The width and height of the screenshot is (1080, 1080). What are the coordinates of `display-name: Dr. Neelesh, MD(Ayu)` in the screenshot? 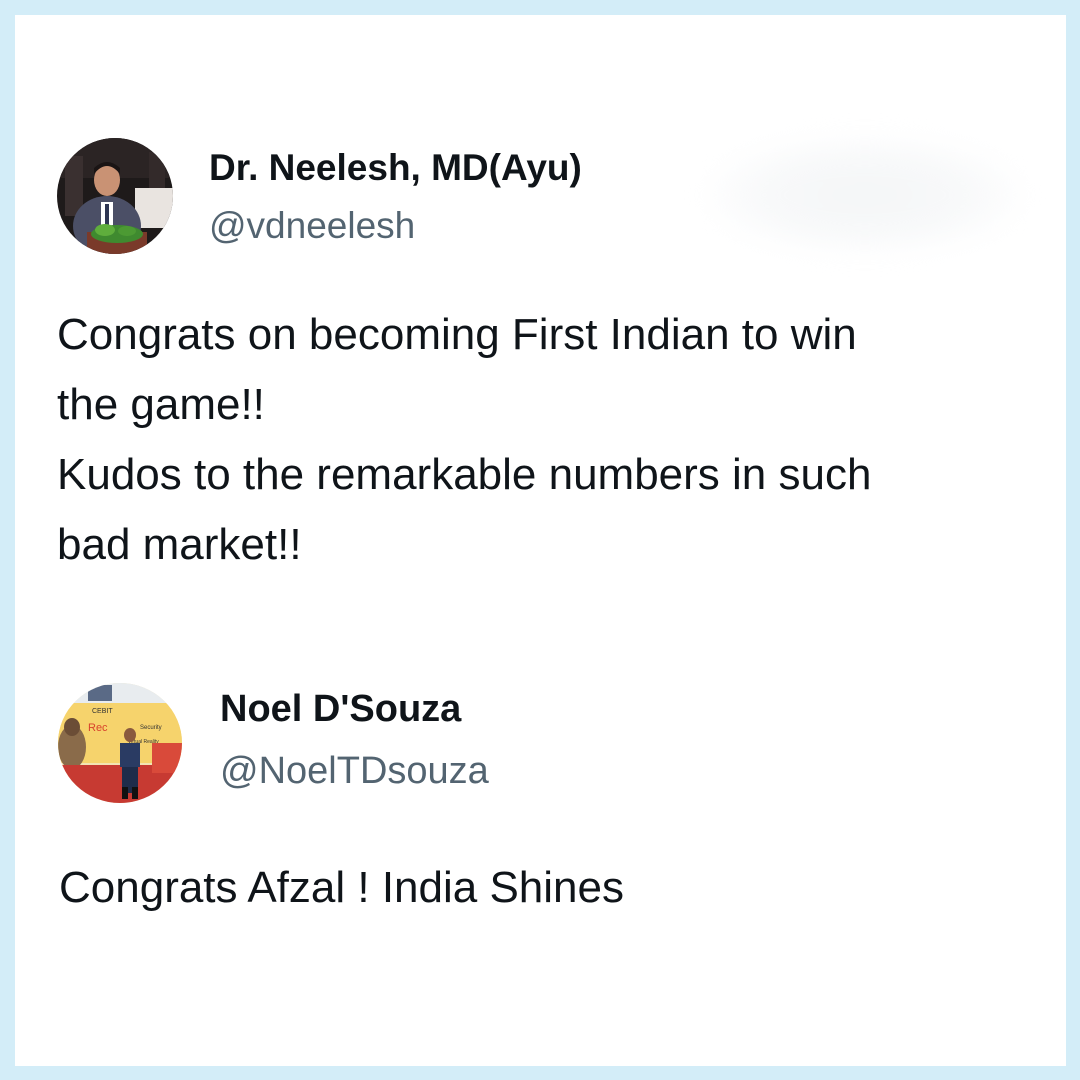 It's located at (395, 168).